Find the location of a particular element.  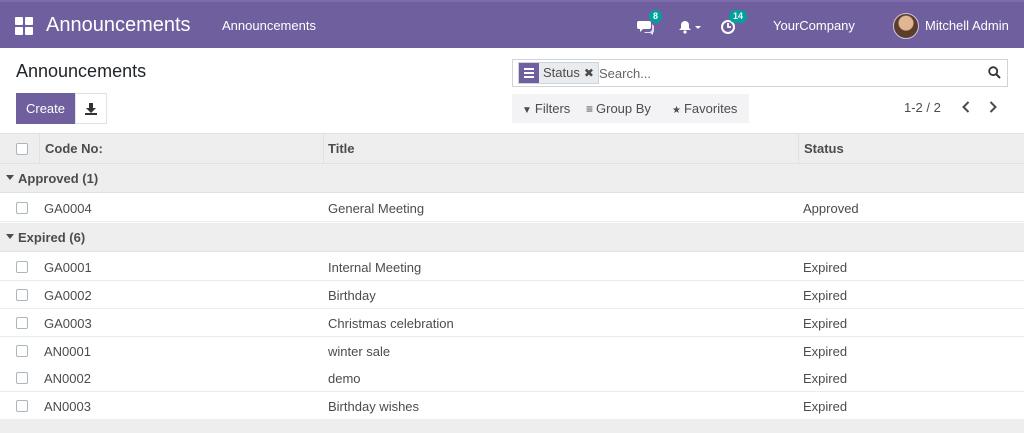

group-by-dropdown: ≡ Group By is located at coordinates (618, 108).